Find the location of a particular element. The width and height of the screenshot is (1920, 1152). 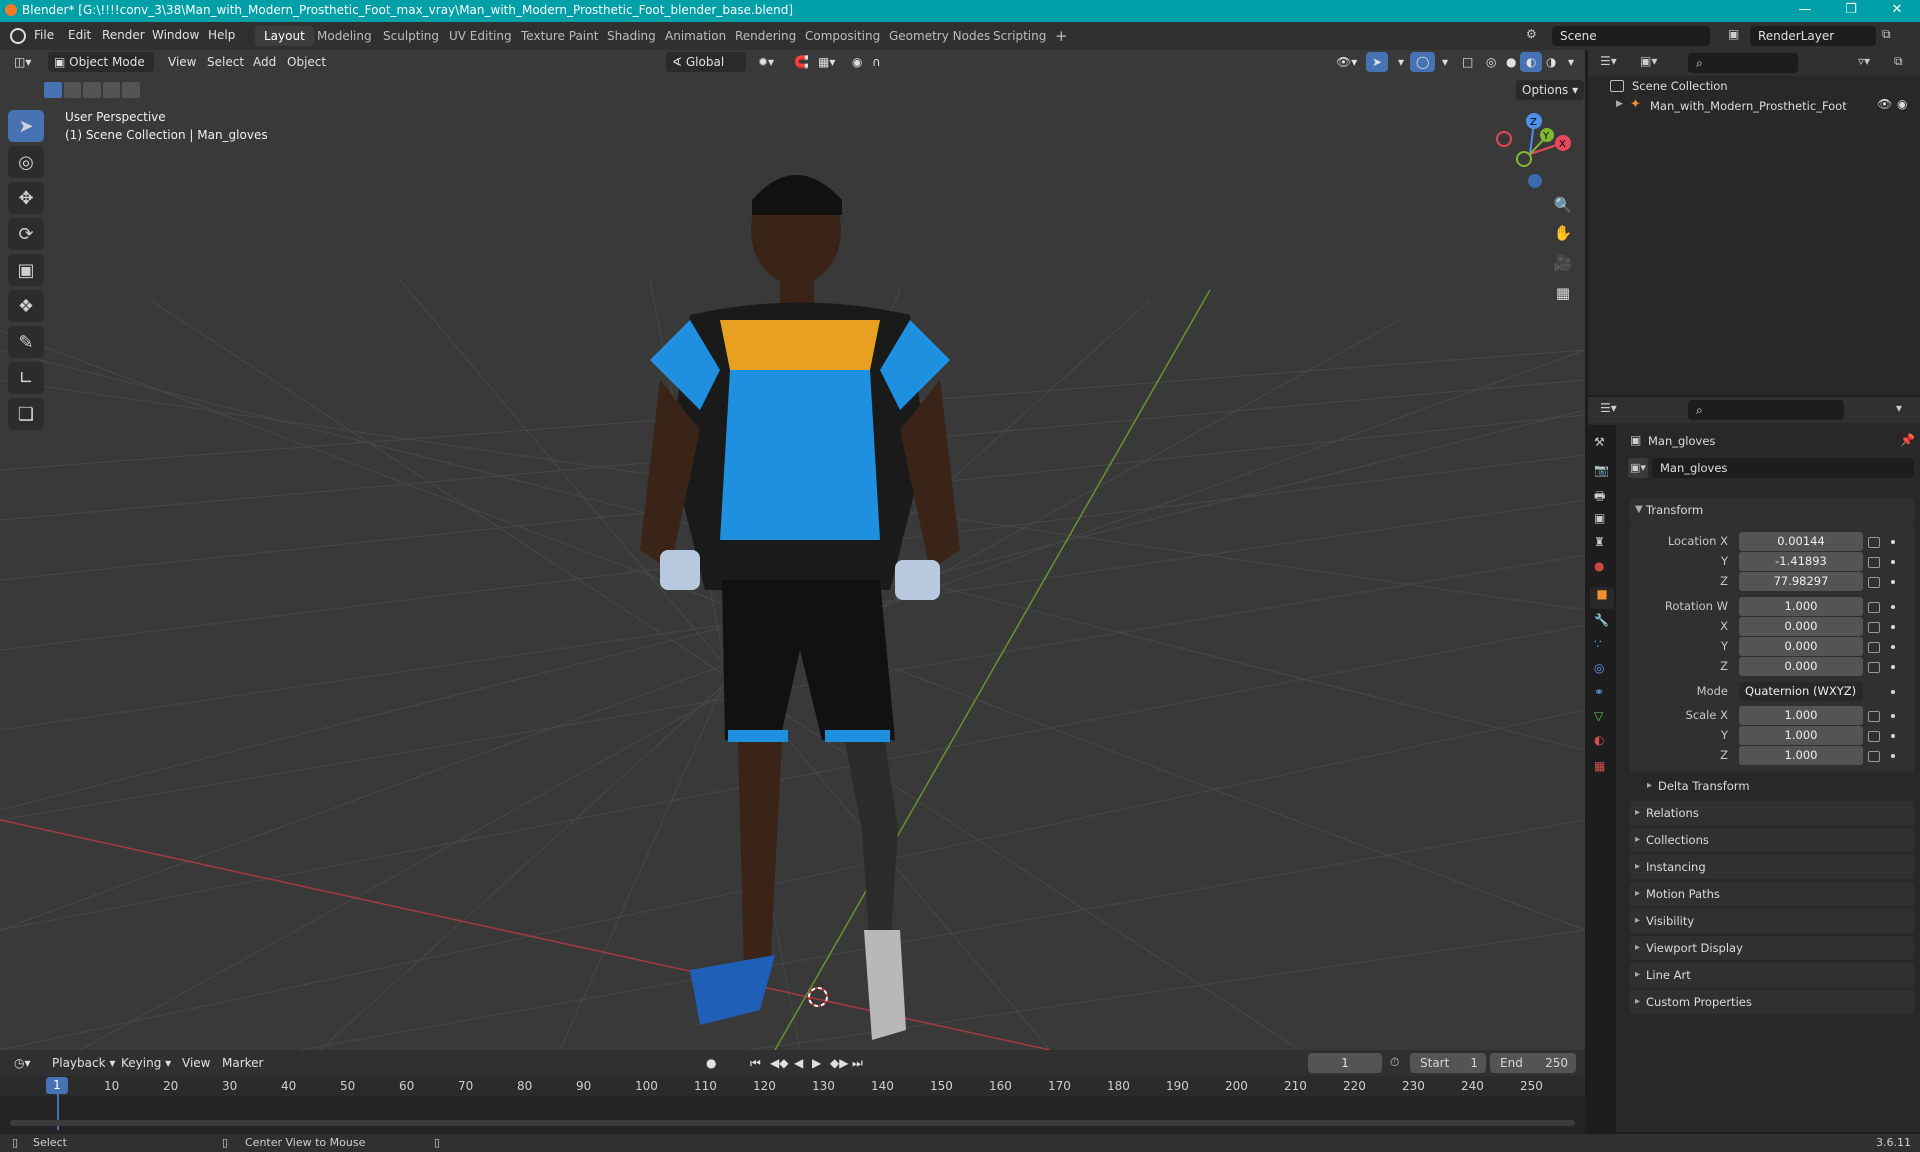

rotation-w-field: 1.000 is located at coordinates (1801, 606).